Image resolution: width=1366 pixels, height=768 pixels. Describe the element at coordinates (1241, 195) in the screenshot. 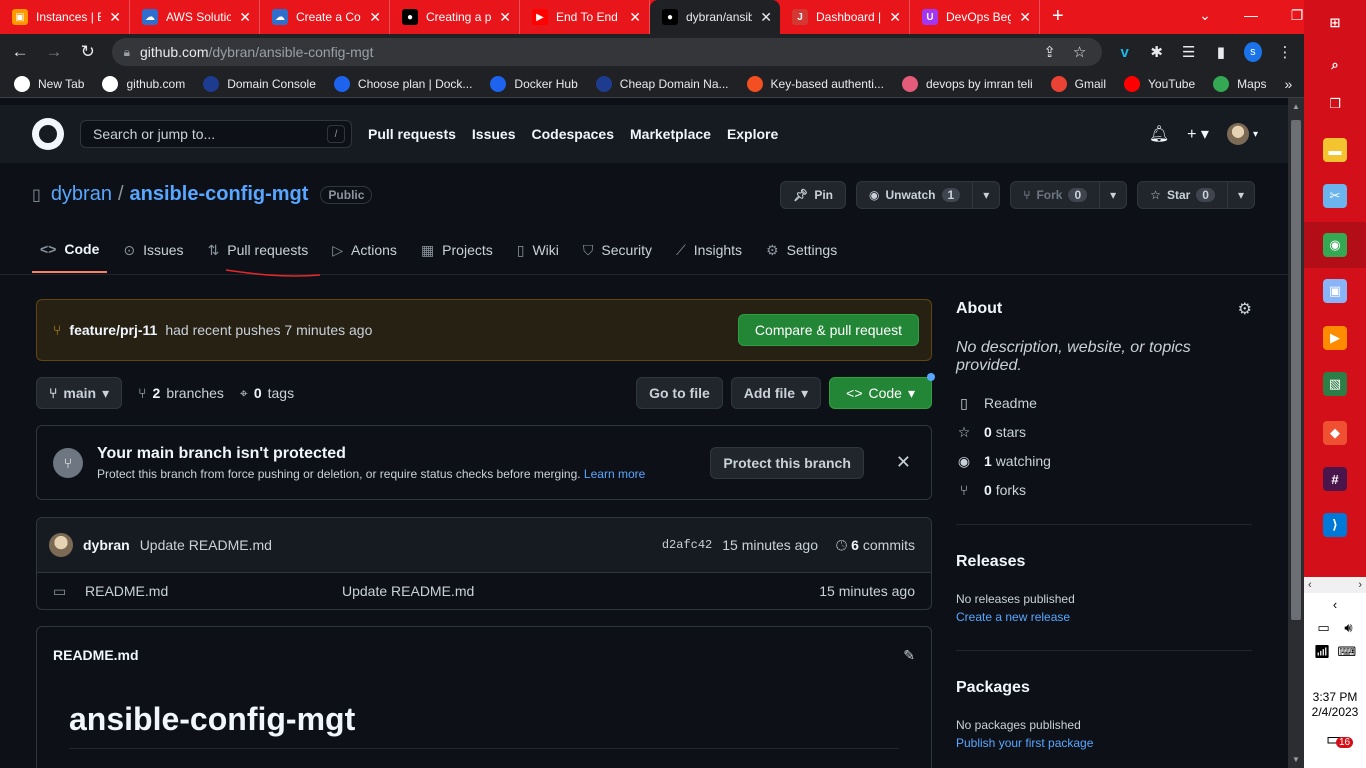

I see `star-dropdown-button: ▾` at that location.